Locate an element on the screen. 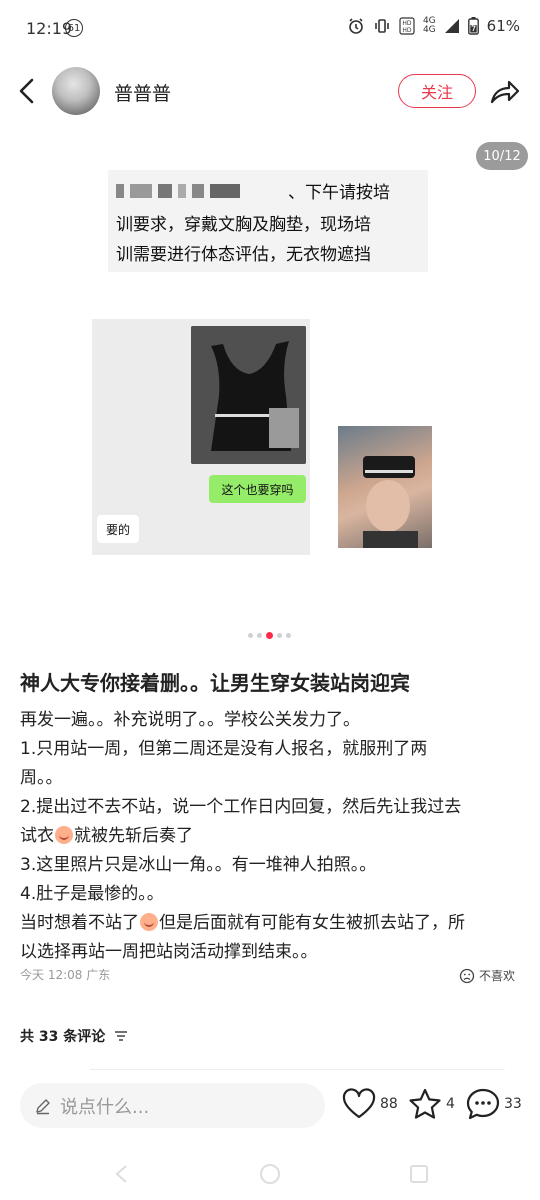 The height and width of the screenshot is (1200, 540). chat-text-line: 训需要进行体态评估，无衣物遮挡 is located at coordinates (243, 255).